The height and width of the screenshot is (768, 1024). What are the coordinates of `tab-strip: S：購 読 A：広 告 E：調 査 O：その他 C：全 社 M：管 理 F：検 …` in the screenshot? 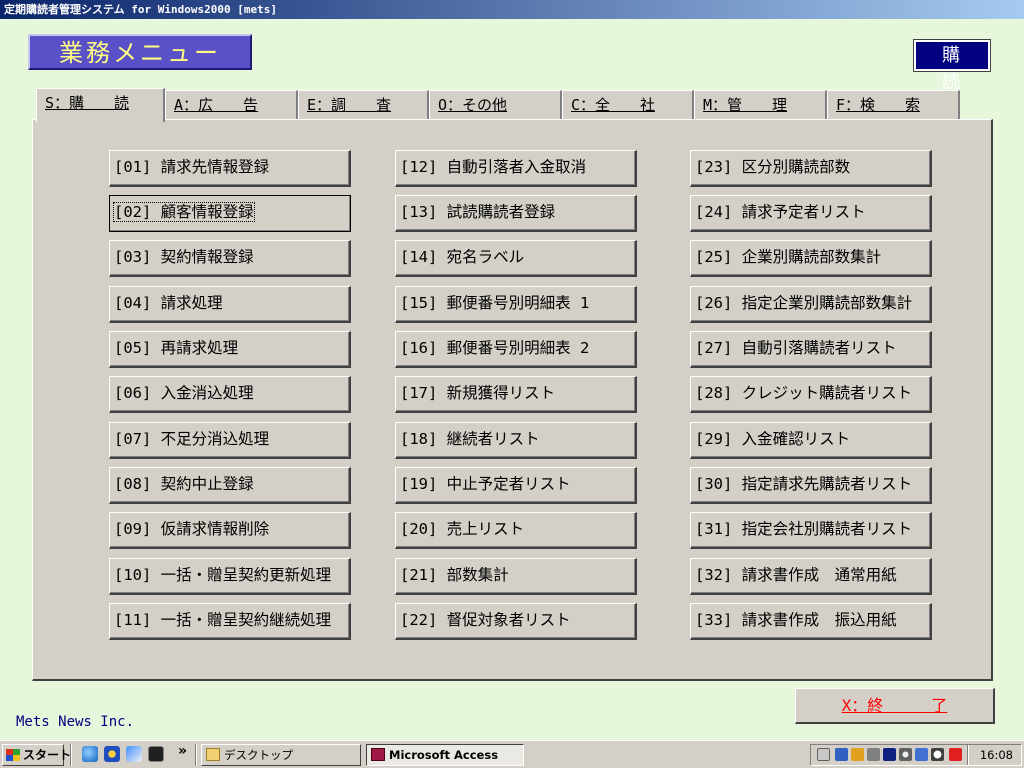 It's located at (498, 105).